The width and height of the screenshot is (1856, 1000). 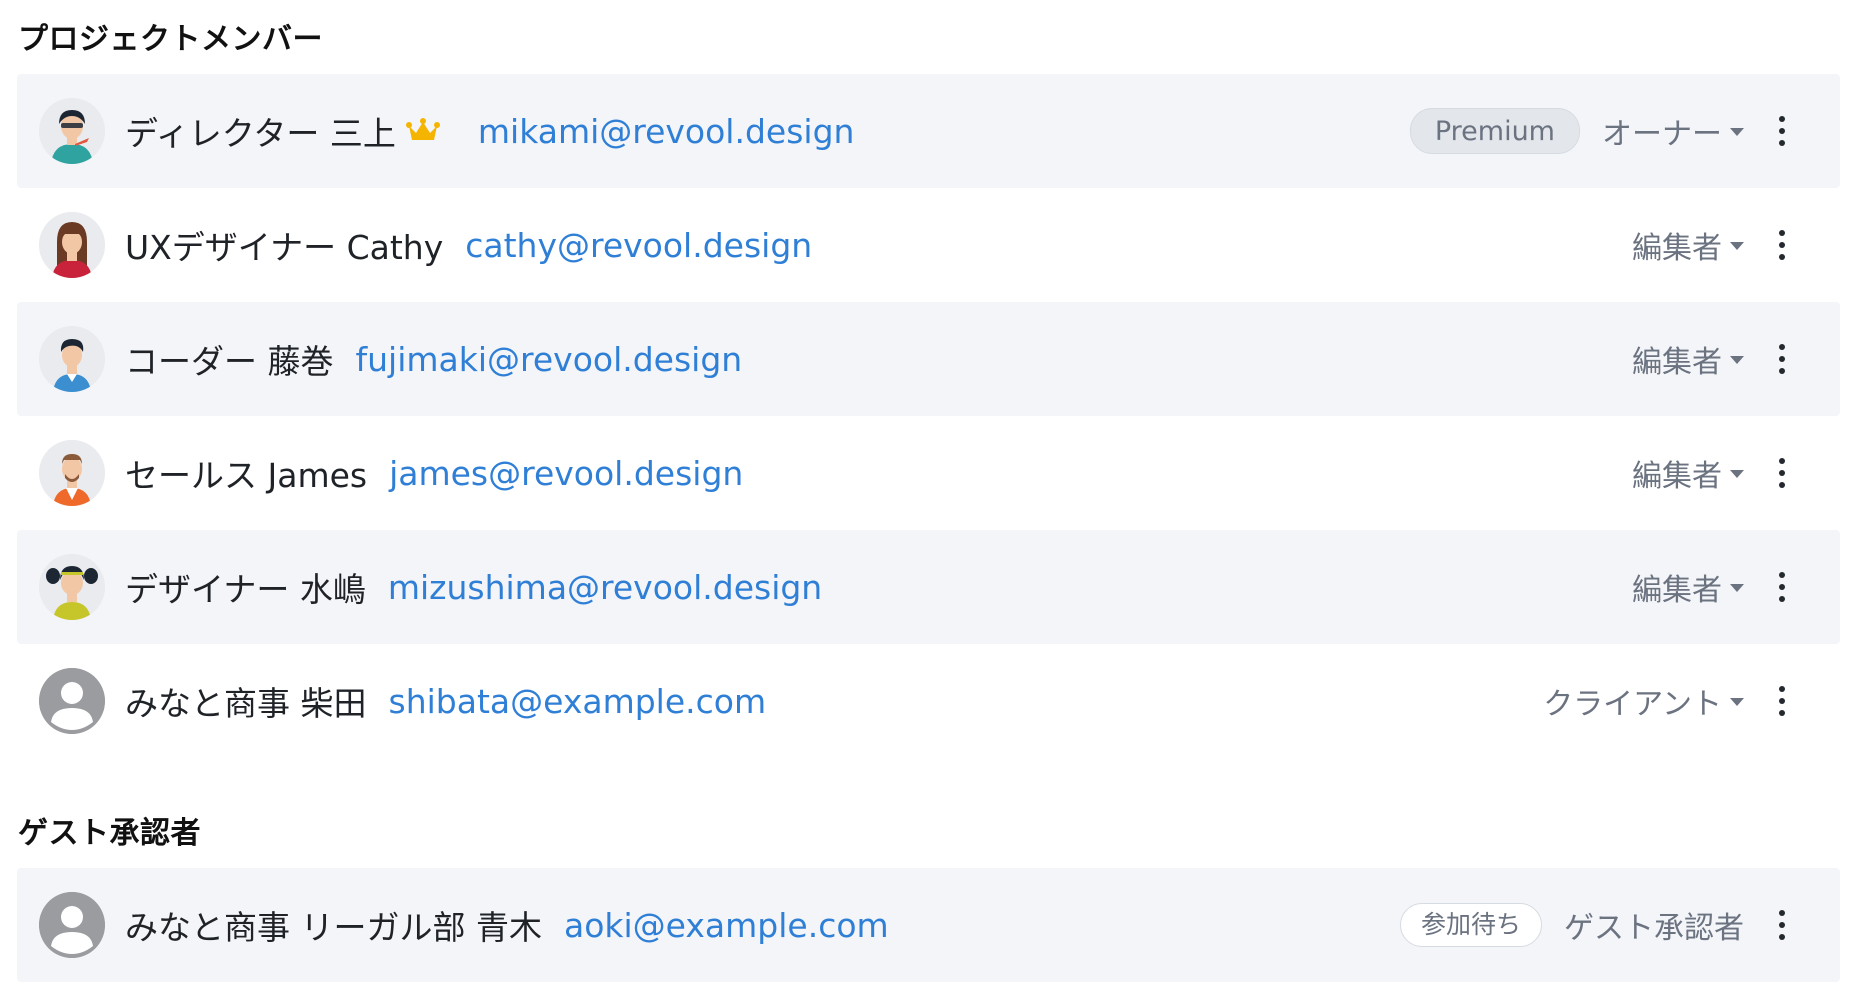 I want to click on member-name: みなと商事 柴田, so click(x=246, y=703).